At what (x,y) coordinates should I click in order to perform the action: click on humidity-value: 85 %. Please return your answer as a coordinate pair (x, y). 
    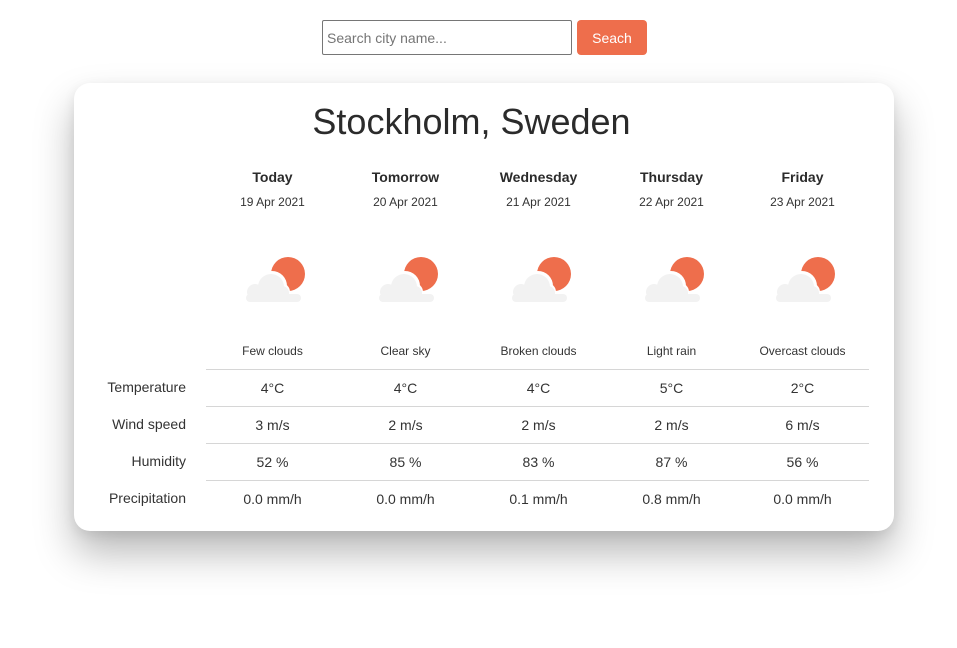
    Looking at the image, I should click on (405, 462).